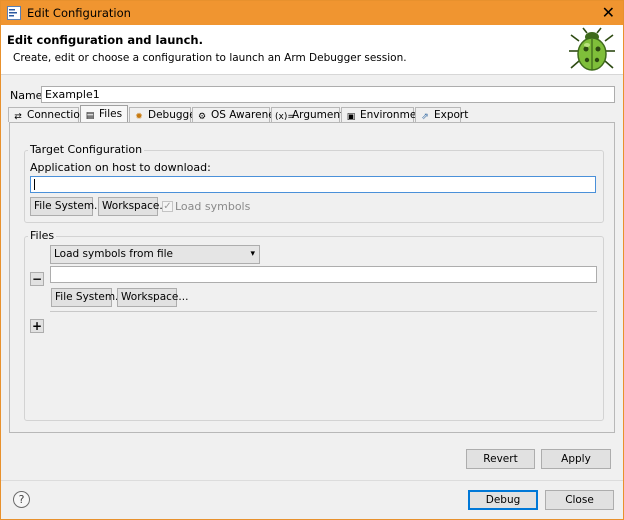 Image resolution: width=624 pixels, height=520 pixels. I want to click on files-group-label: Files, so click(42, 235).